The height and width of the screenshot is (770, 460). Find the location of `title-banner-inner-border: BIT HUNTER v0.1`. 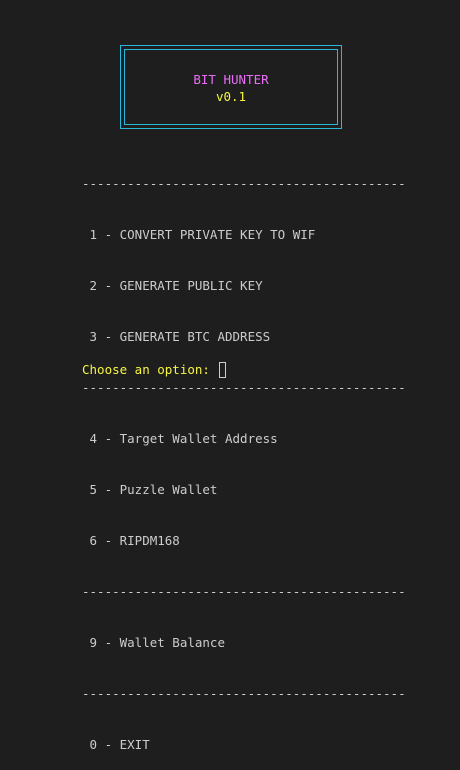

title-banner-inner-border: BIT HUNTER v0.1 is located at coordinates (231, 87).